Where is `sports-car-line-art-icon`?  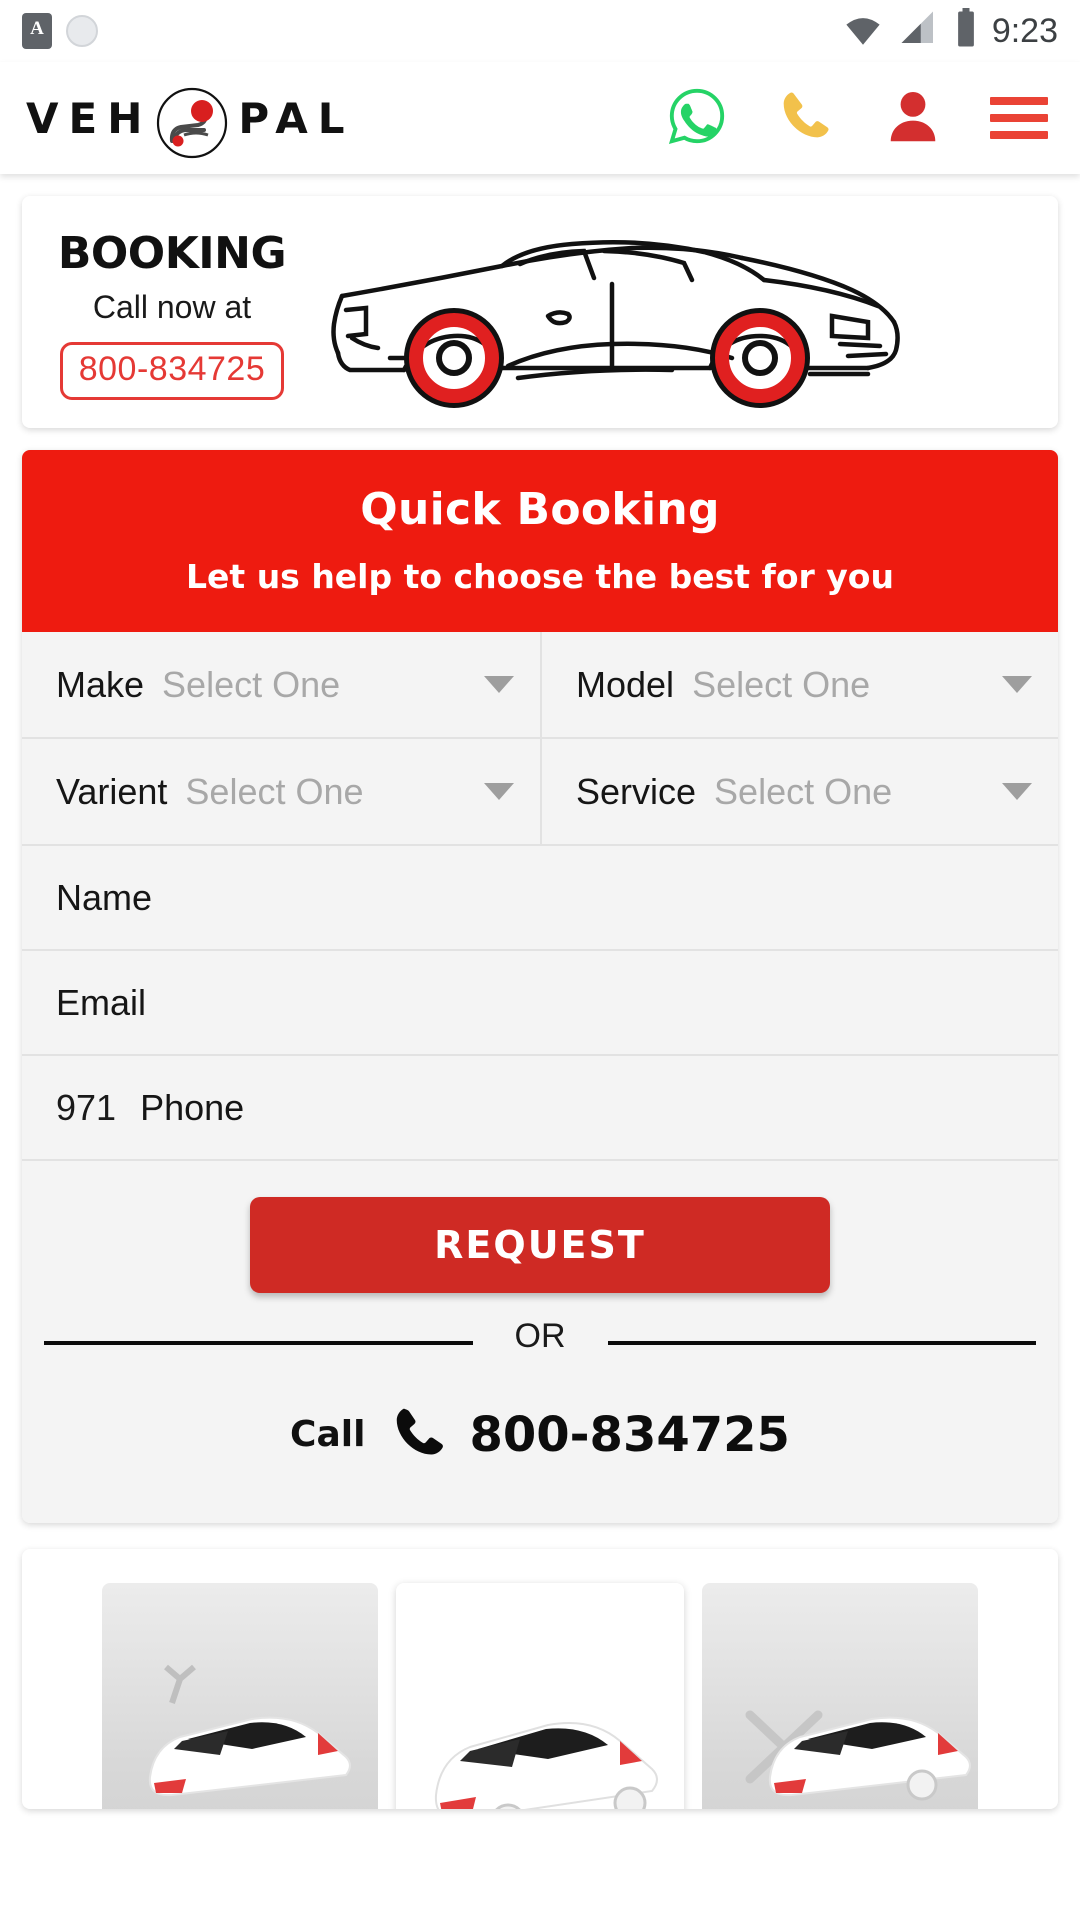
sports-car-line-art-icon is located at coordinates (690, 312).